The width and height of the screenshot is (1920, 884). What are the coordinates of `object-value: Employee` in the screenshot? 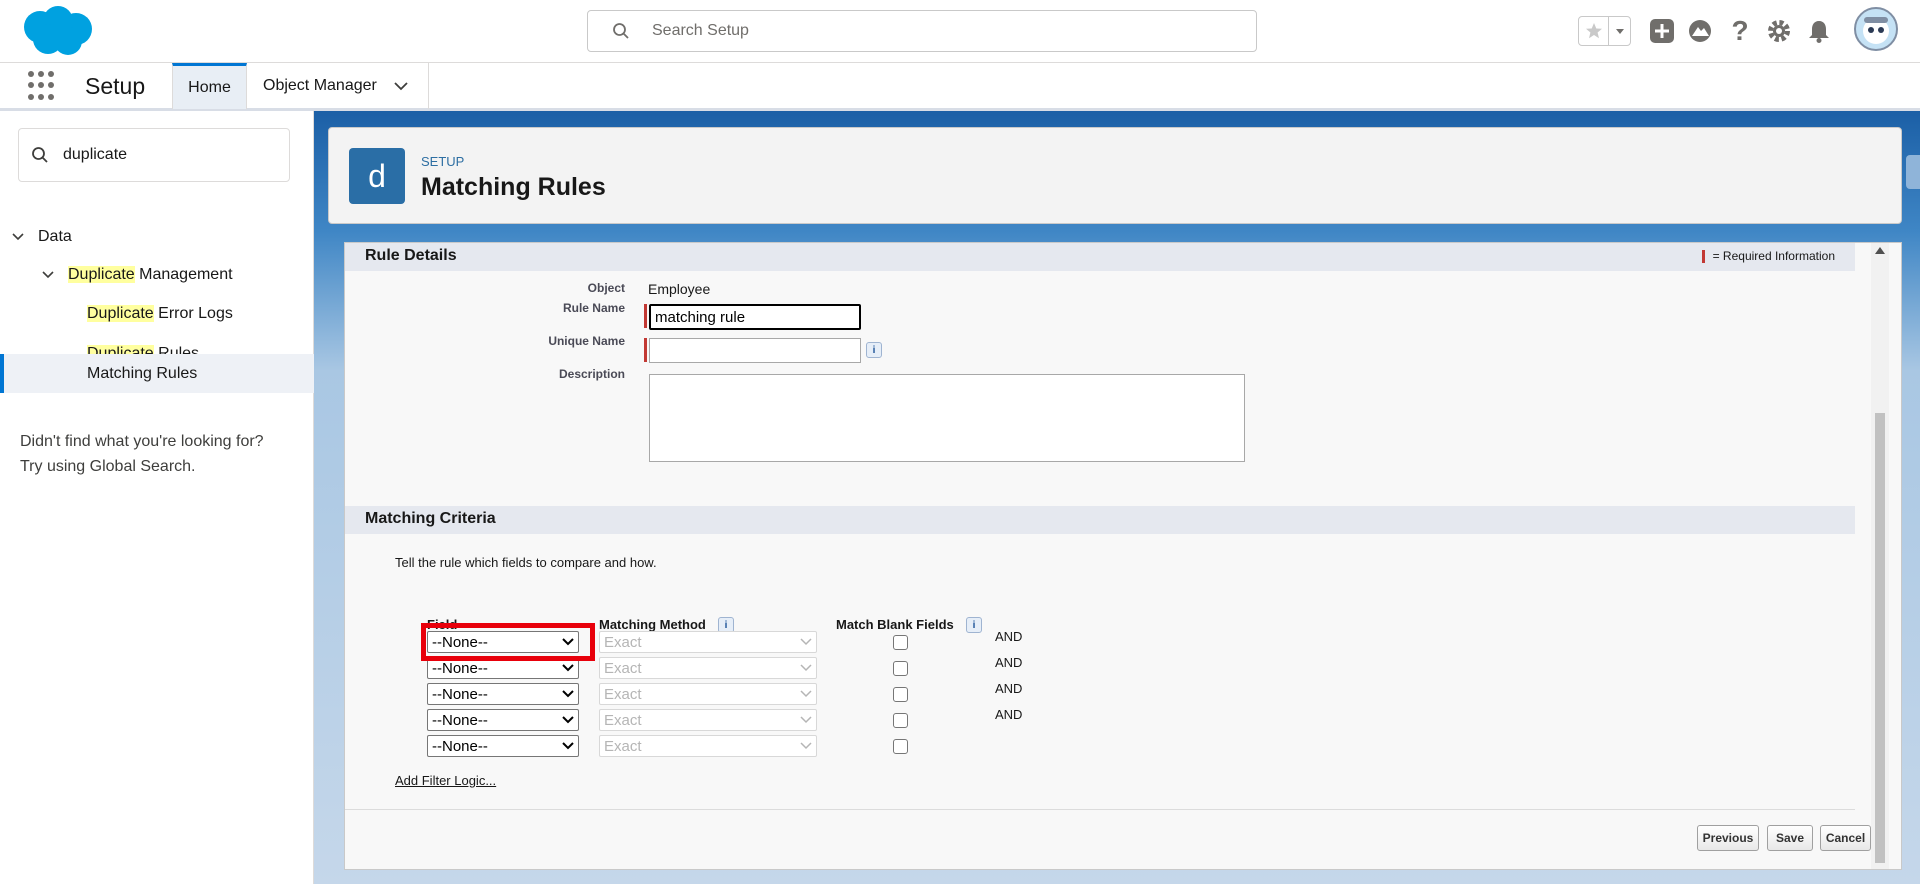 It's located at (679, 289).